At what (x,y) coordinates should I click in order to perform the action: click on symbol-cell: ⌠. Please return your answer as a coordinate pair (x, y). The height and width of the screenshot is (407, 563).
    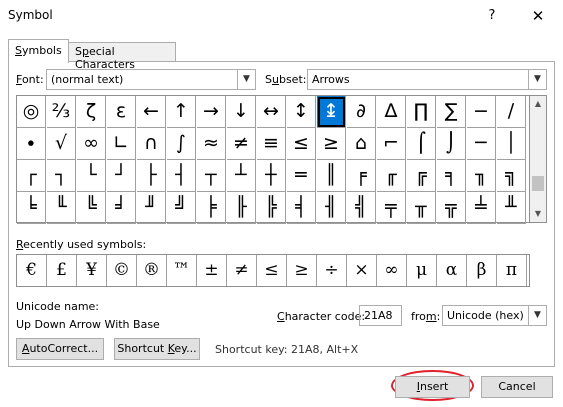
    Looking at the image, I should click on (421, 144).